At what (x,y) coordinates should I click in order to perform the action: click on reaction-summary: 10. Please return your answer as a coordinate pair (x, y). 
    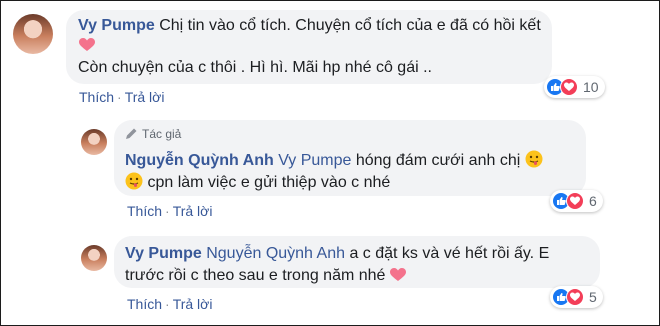
    Looking at the image, I should click on (574, 87).